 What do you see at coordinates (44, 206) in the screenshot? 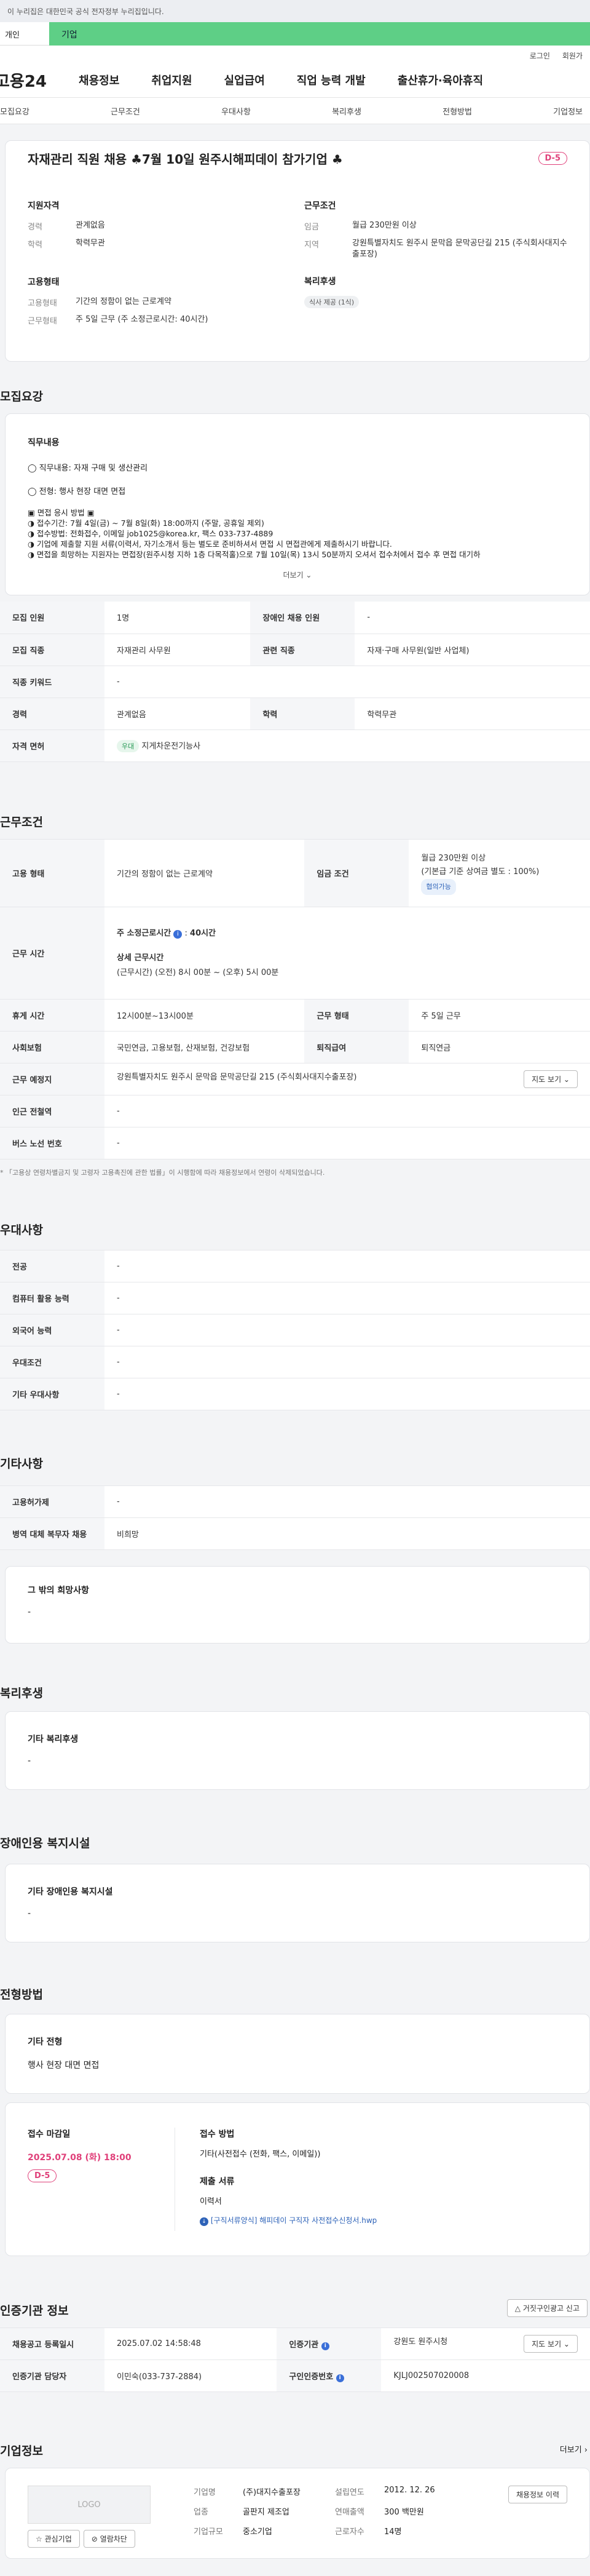
I see `qual-title: 지원자격` at bounding box center [44, 206].